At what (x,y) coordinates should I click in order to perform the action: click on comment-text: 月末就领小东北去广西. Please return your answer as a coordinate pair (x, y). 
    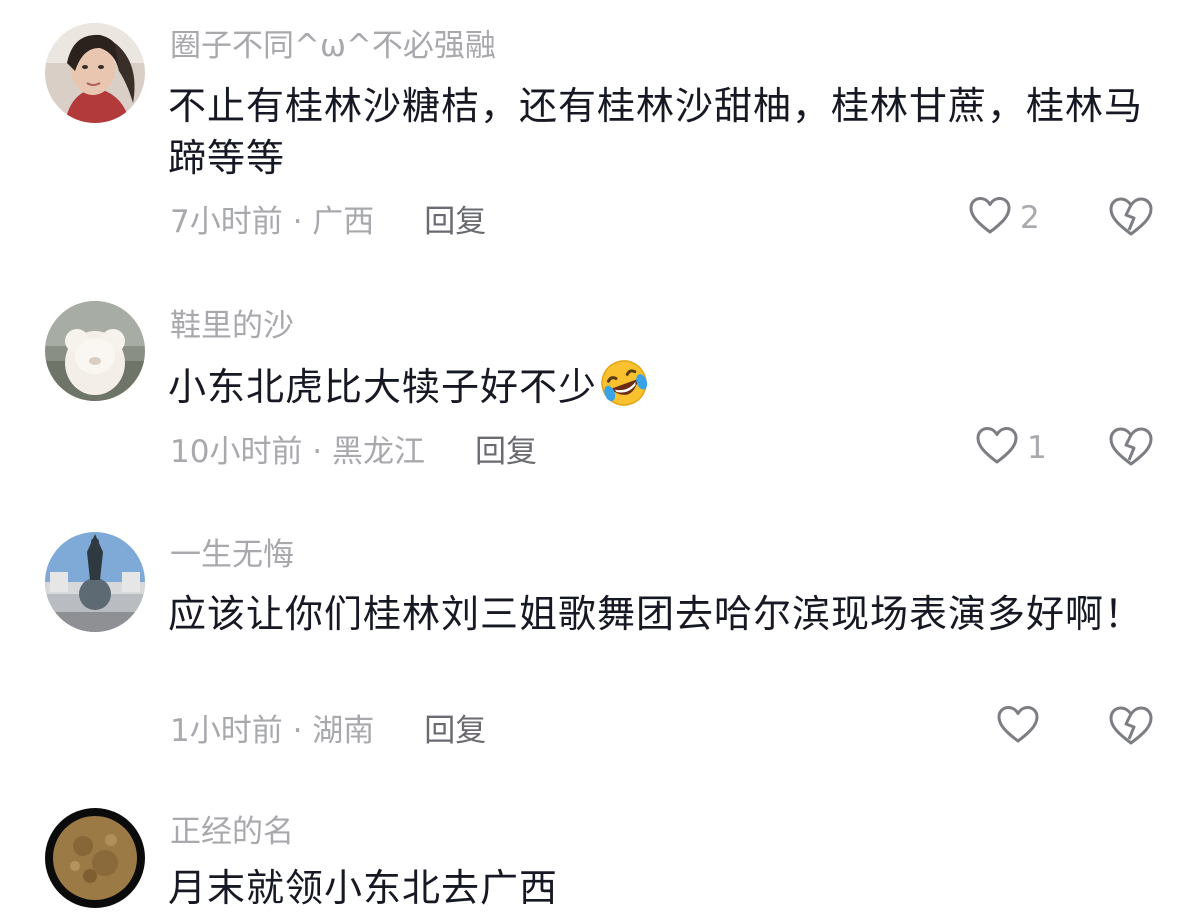
    Looking at the image, I should click on (660, 888).